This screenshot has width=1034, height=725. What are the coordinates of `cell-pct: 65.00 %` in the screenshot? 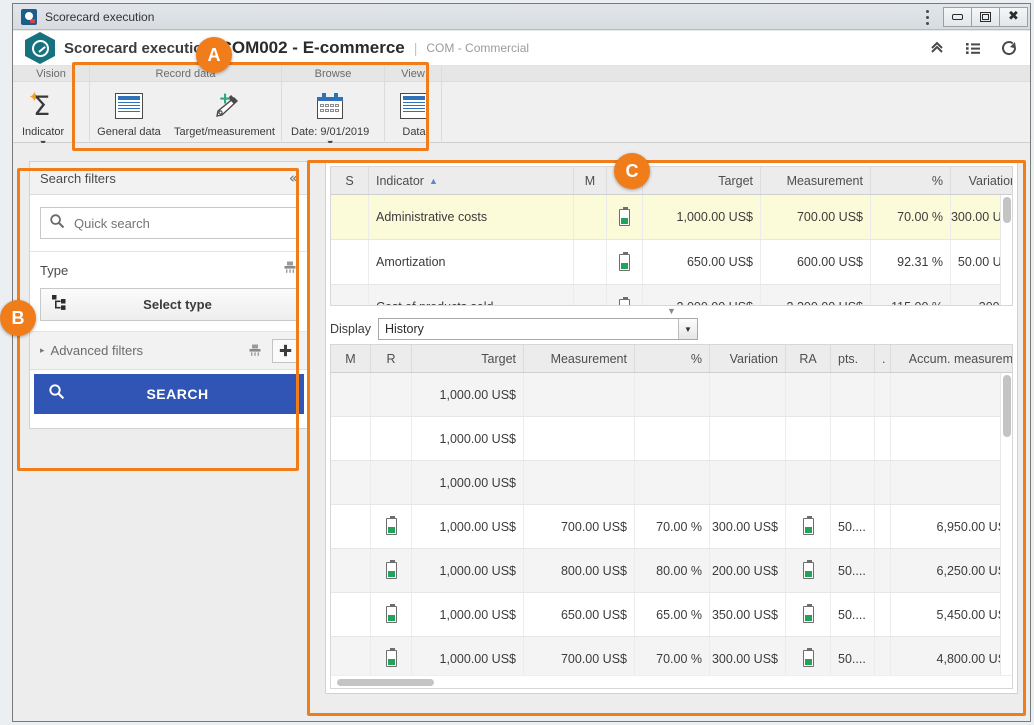 It's located at (672, 614).